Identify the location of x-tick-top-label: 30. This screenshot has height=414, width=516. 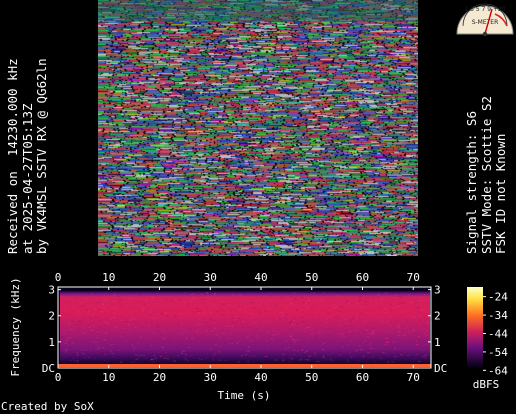
(210, 277).